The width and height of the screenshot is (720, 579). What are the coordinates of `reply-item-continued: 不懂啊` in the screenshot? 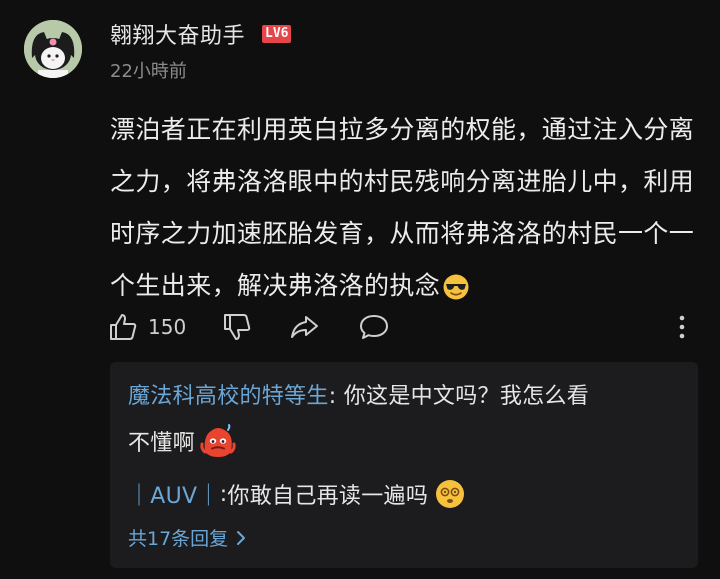 It's located at (182, 441).